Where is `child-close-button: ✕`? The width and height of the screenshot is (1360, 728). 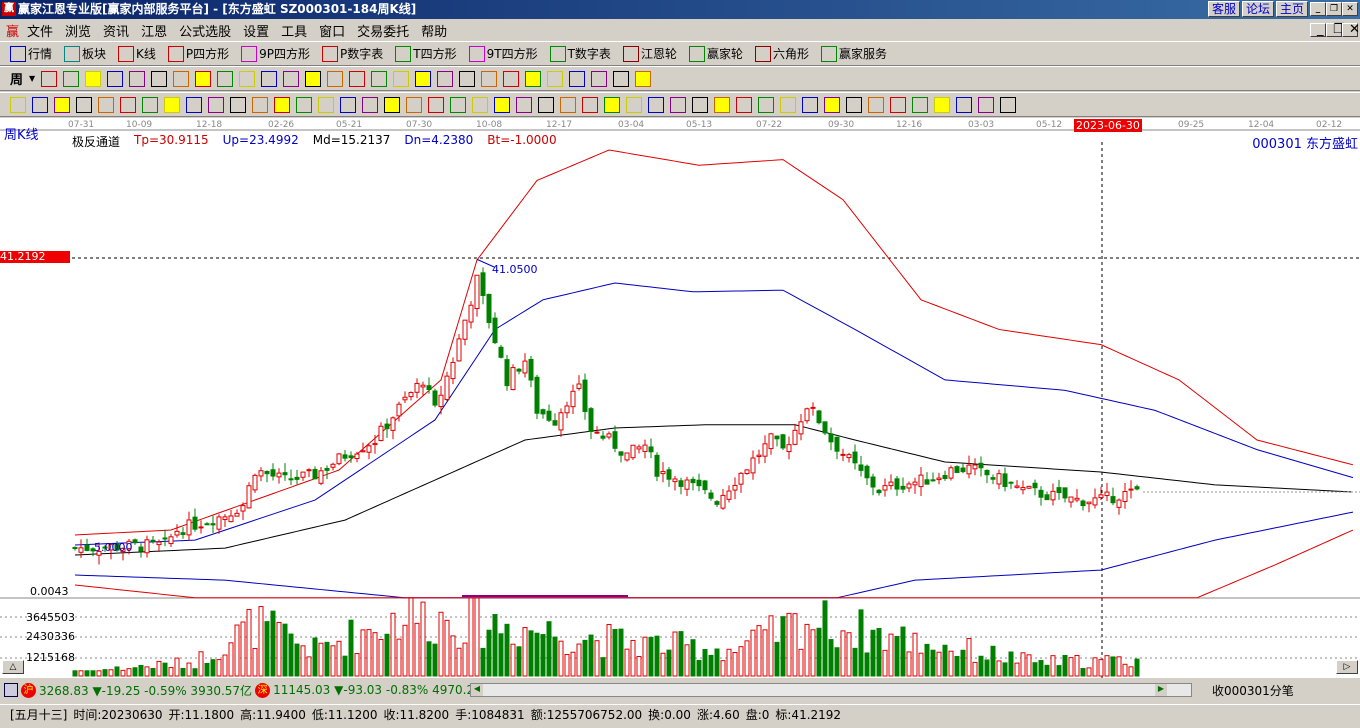
child-close-button: ✕ is located at coordinates (1351, 30).